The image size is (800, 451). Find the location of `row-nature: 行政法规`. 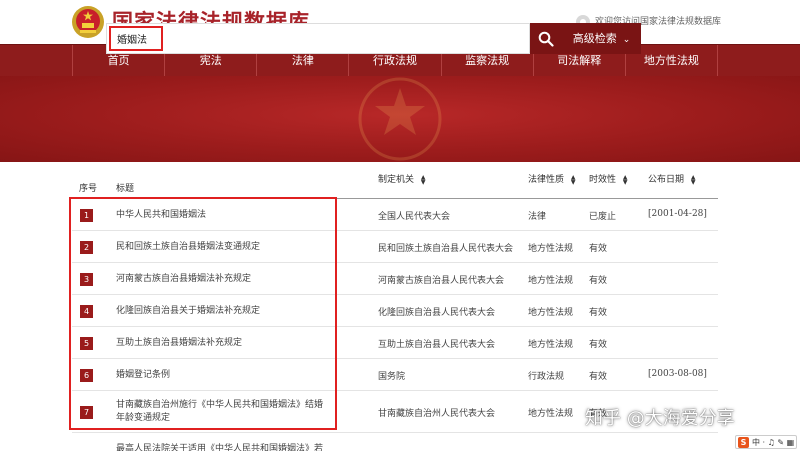

row-nature: 行政法规 is located at coordinates (546, 377).